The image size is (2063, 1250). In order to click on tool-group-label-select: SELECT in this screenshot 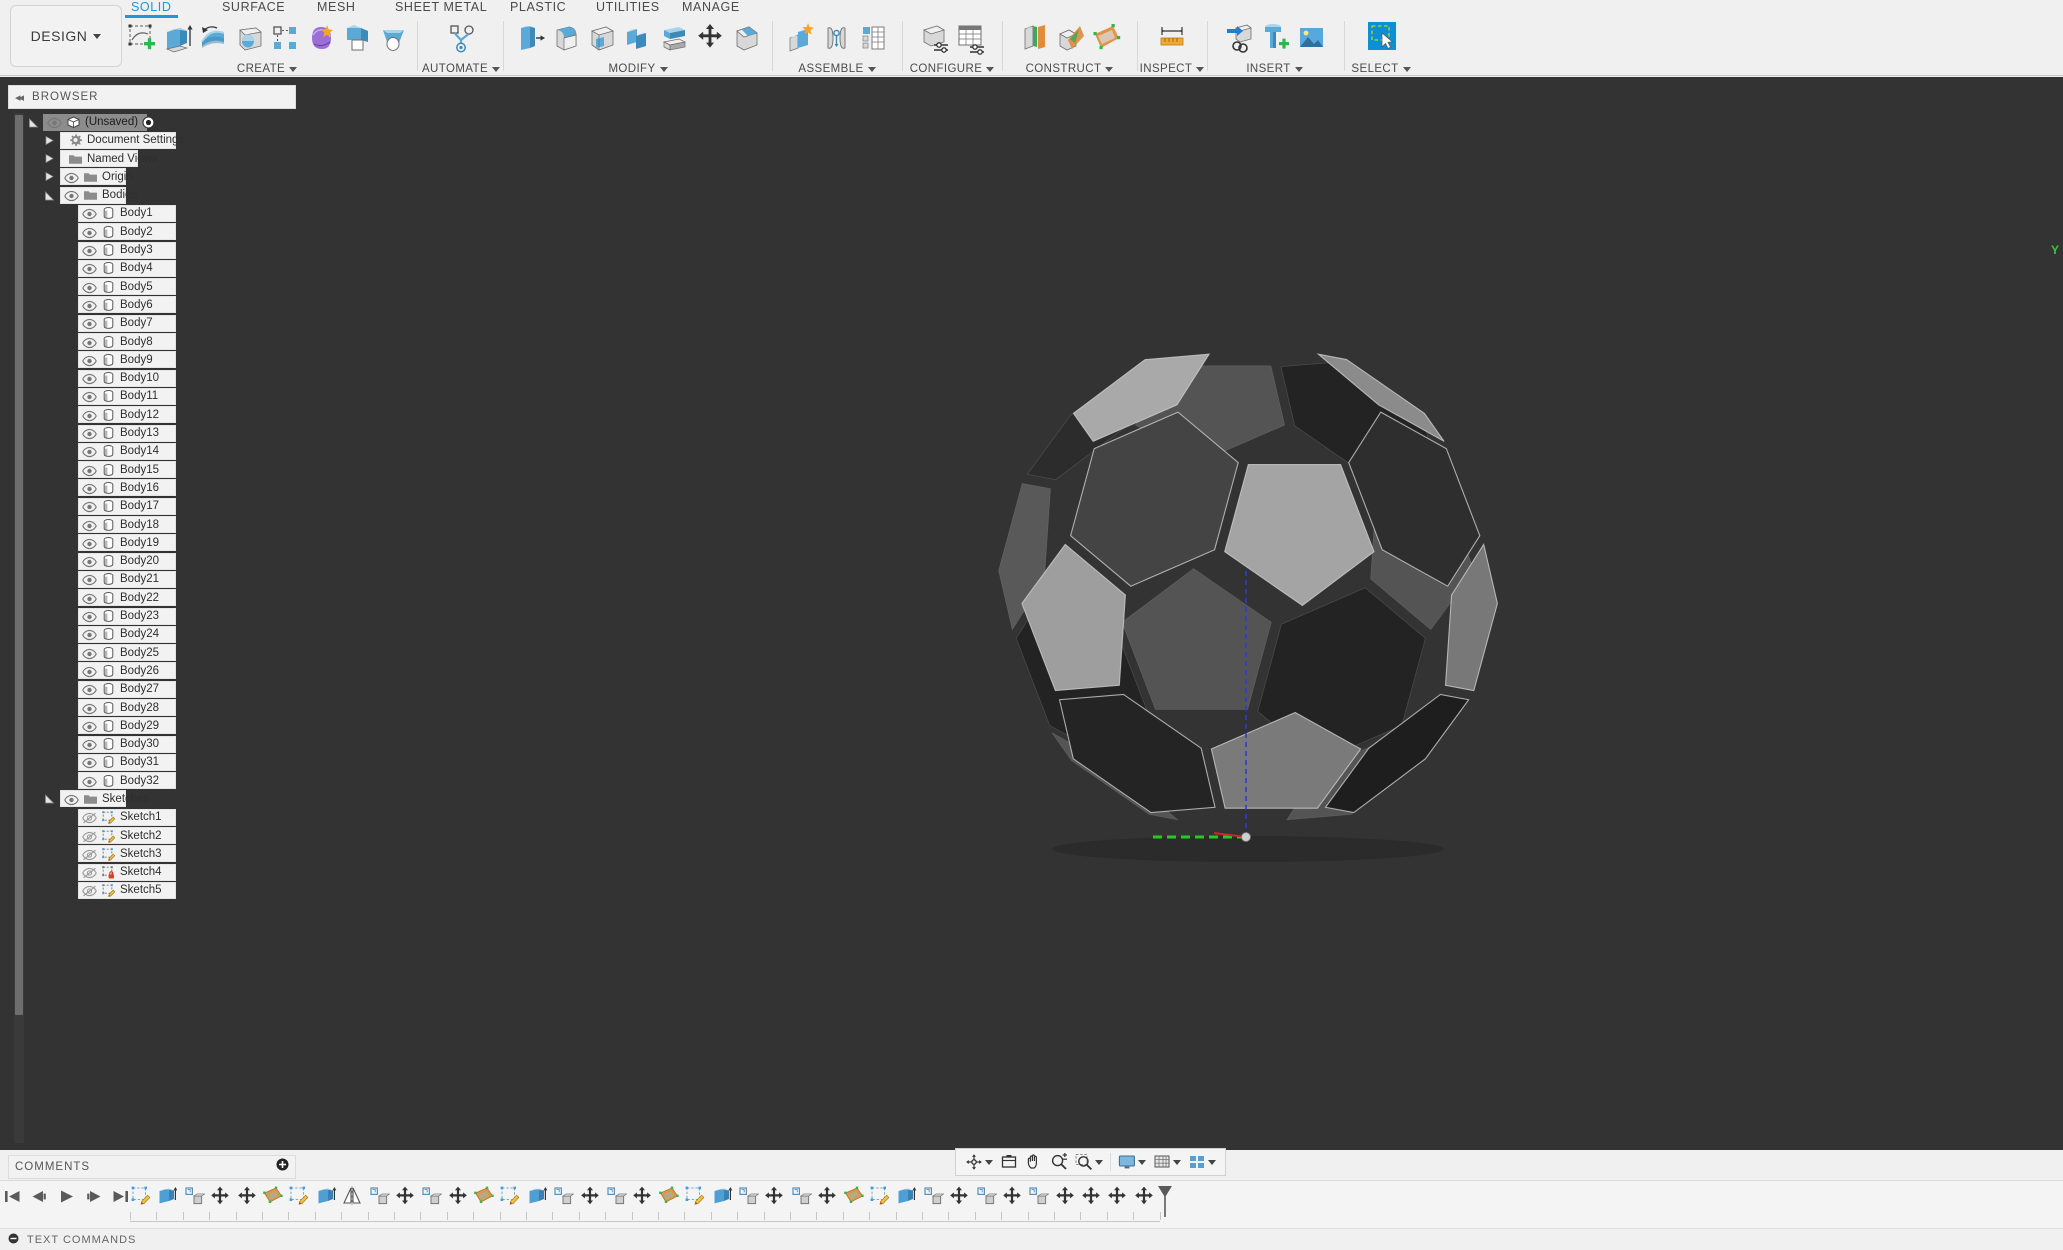, I will do `click(1381, 69)`.